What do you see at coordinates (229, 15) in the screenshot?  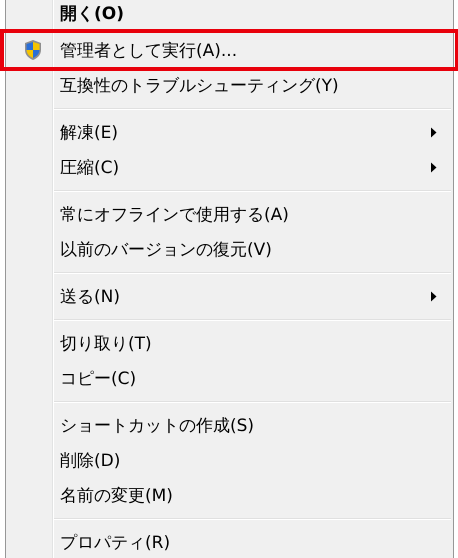 I see `menu-item: 開く(O)` at bounding box center [229, 15].